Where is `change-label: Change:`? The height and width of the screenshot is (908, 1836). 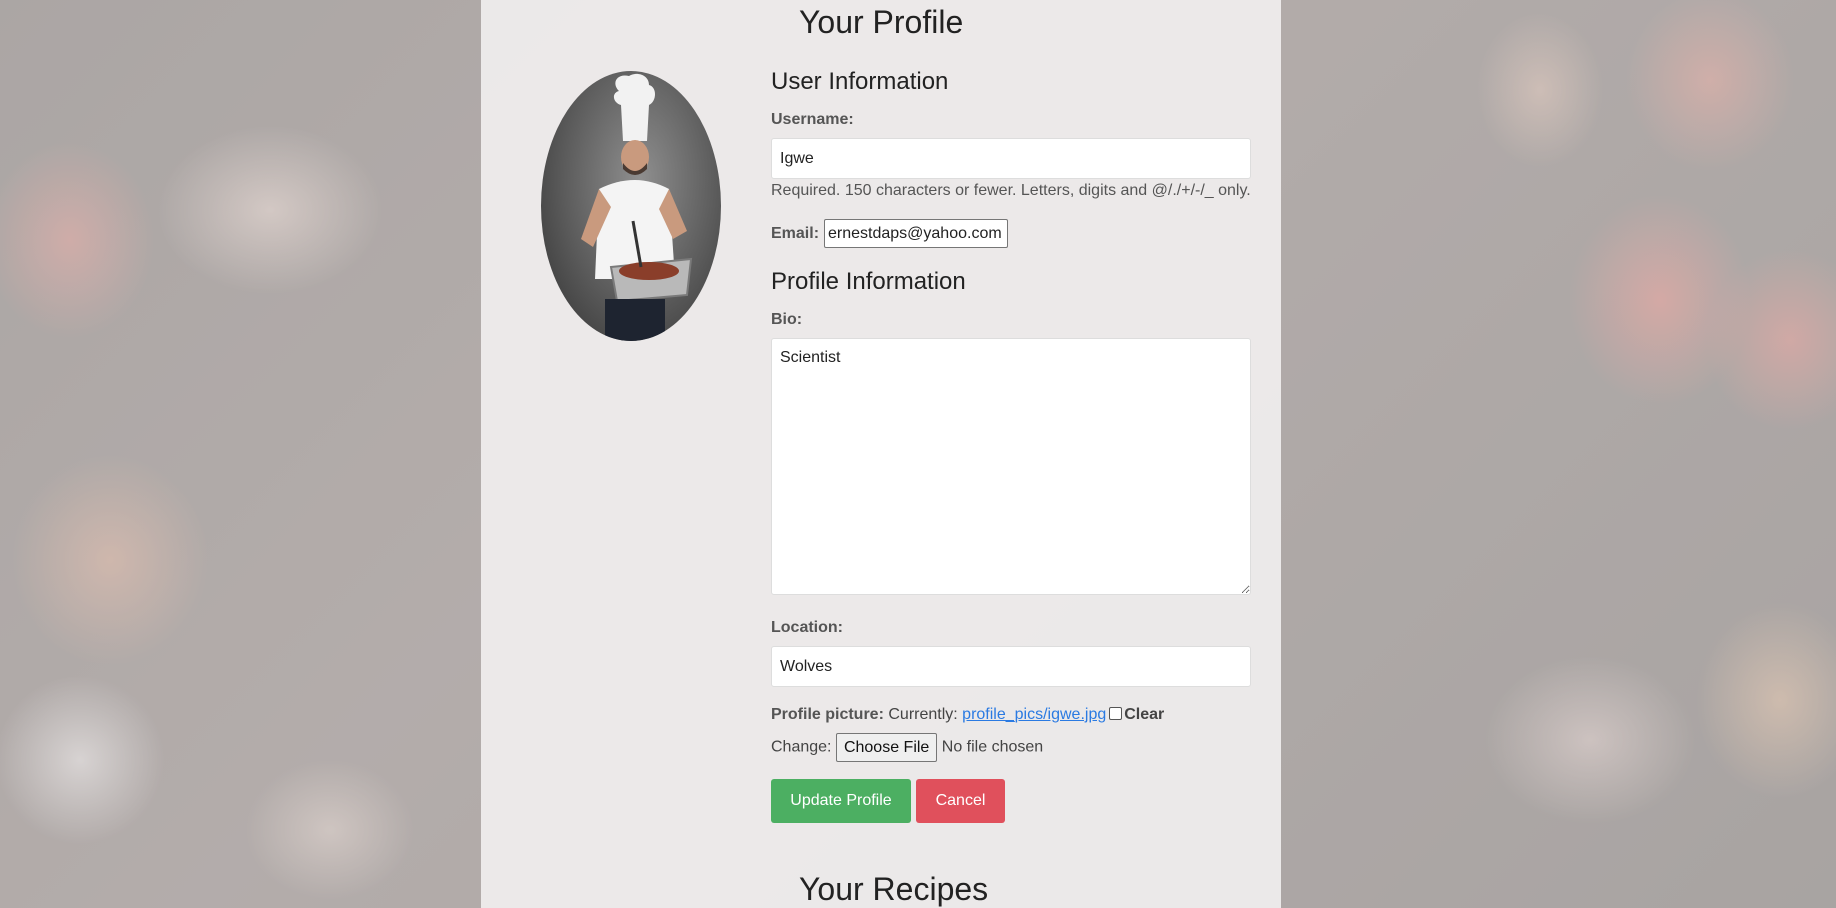
change-label: Change: is located at coordinates (801, 747).